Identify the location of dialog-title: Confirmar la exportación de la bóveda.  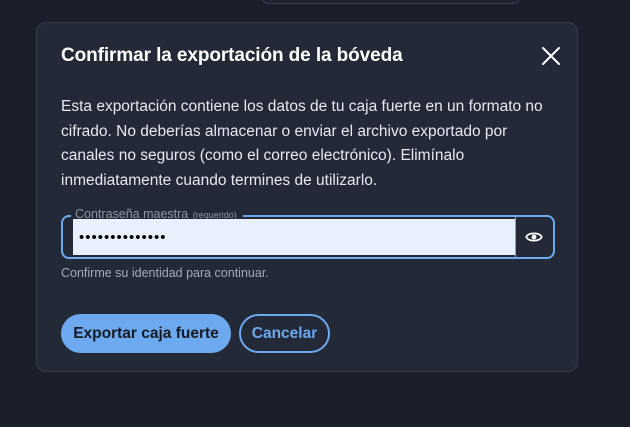
(232, 55).